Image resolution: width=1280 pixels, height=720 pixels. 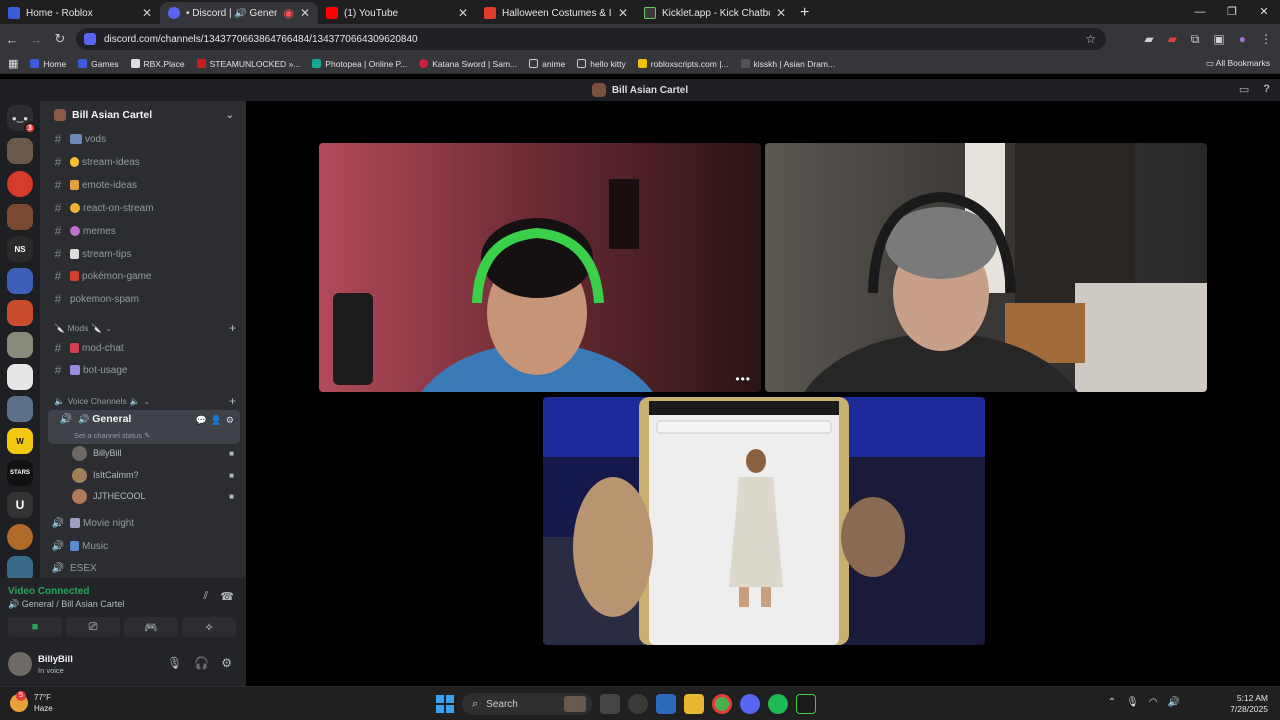 I want to click on chevron-down-icon: ⌄, so click(x=230, y=115).